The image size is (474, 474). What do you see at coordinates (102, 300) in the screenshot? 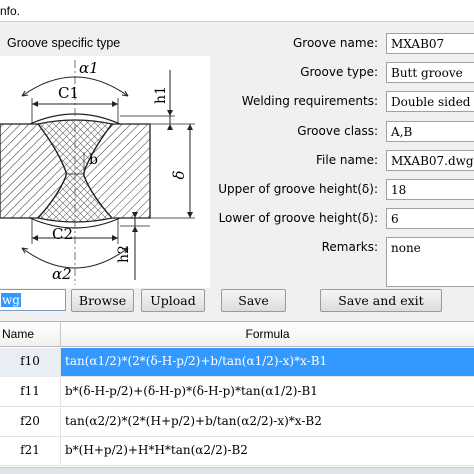
I see `browse-button: Browse` at bounding box center [102, 300].